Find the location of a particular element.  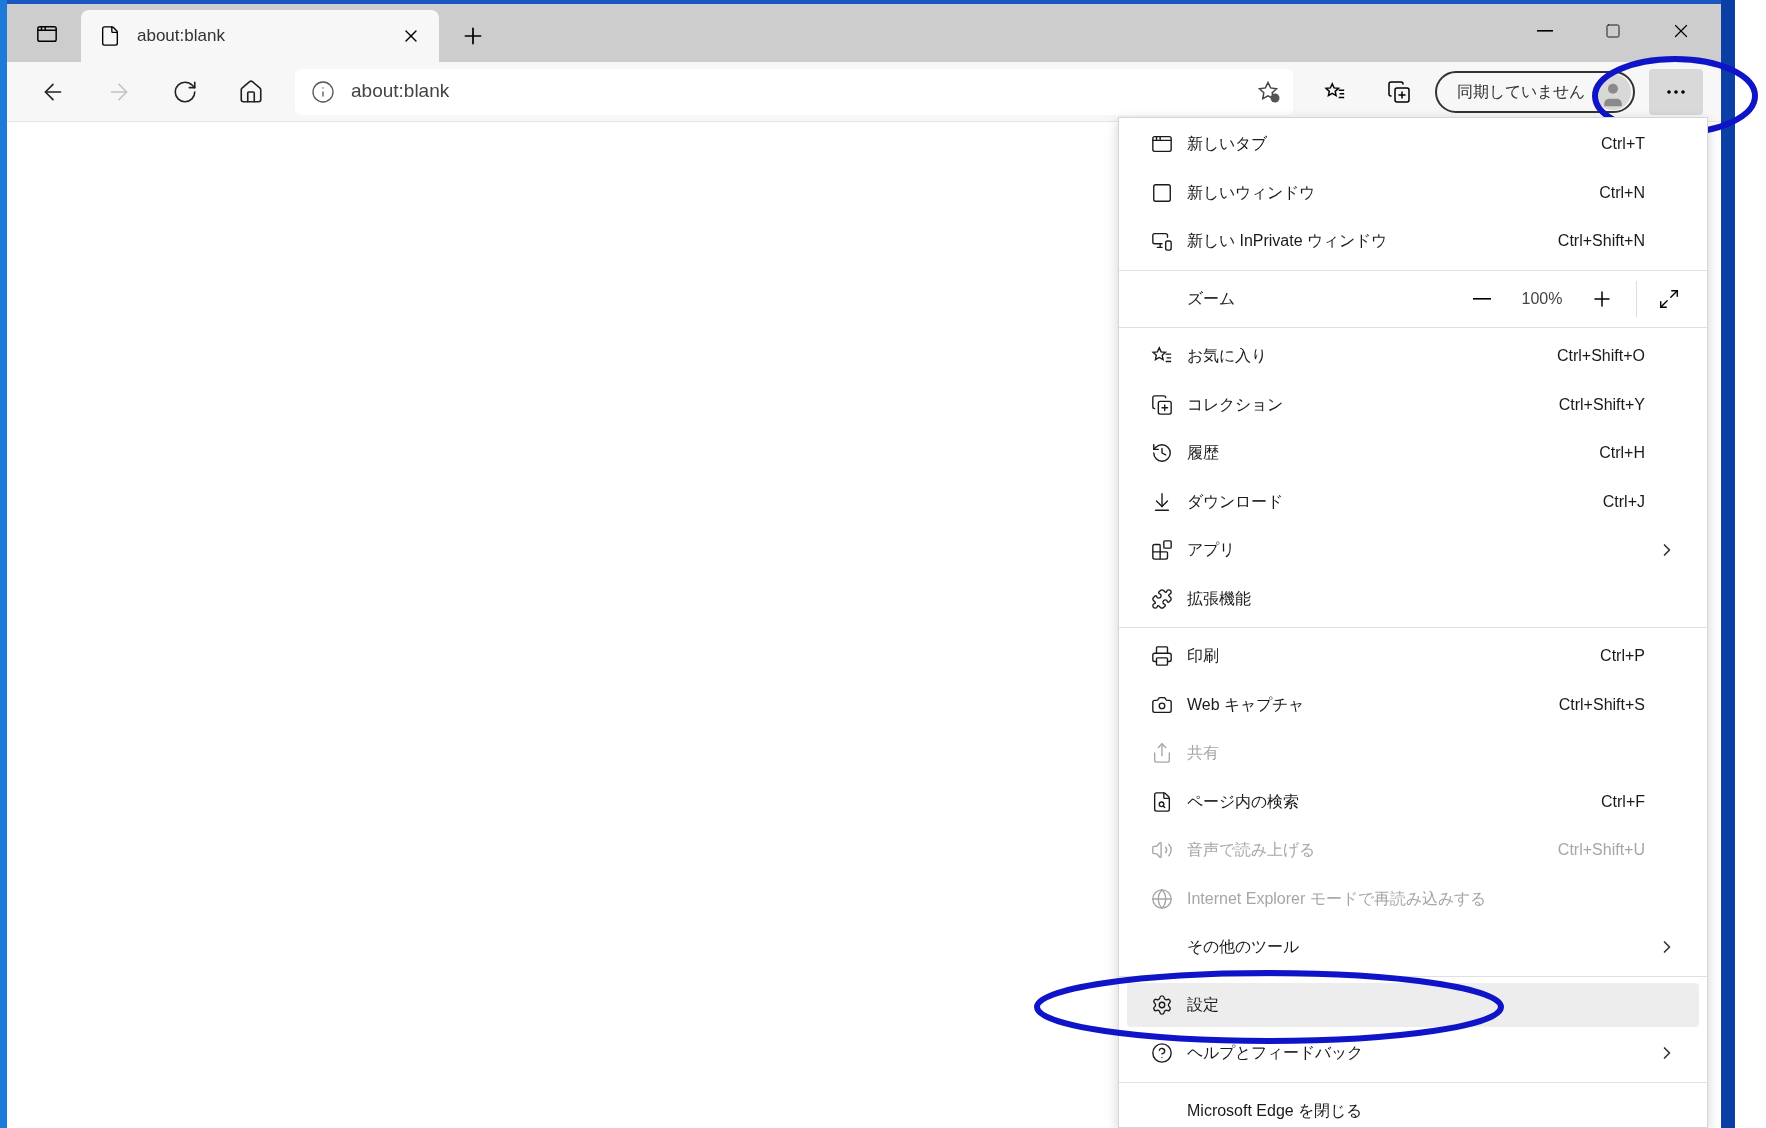

tab-panel-icon is located at coordinates (47, 34).